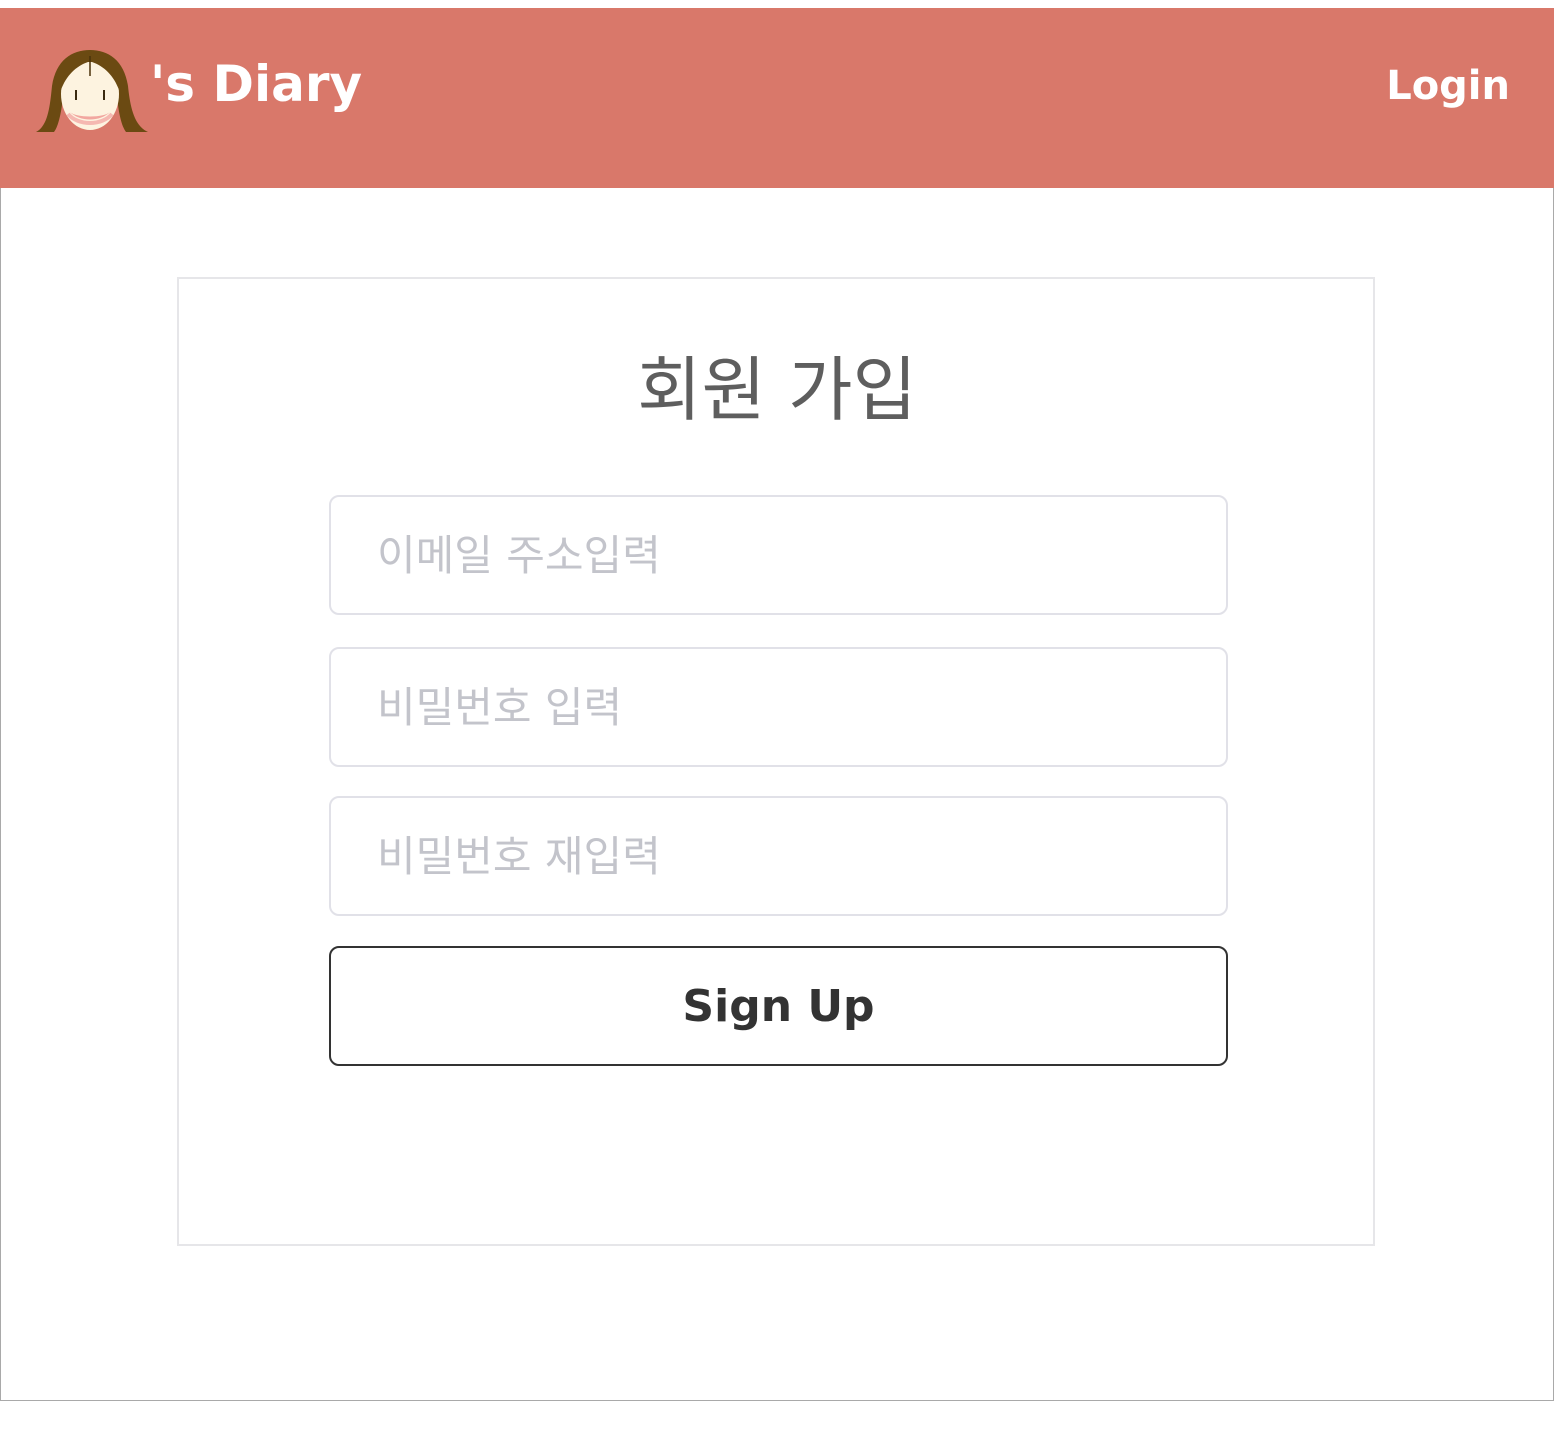  Describe the element at coordinates (1448, 86) in the screenshot. I see `login-link: Login` at that location.